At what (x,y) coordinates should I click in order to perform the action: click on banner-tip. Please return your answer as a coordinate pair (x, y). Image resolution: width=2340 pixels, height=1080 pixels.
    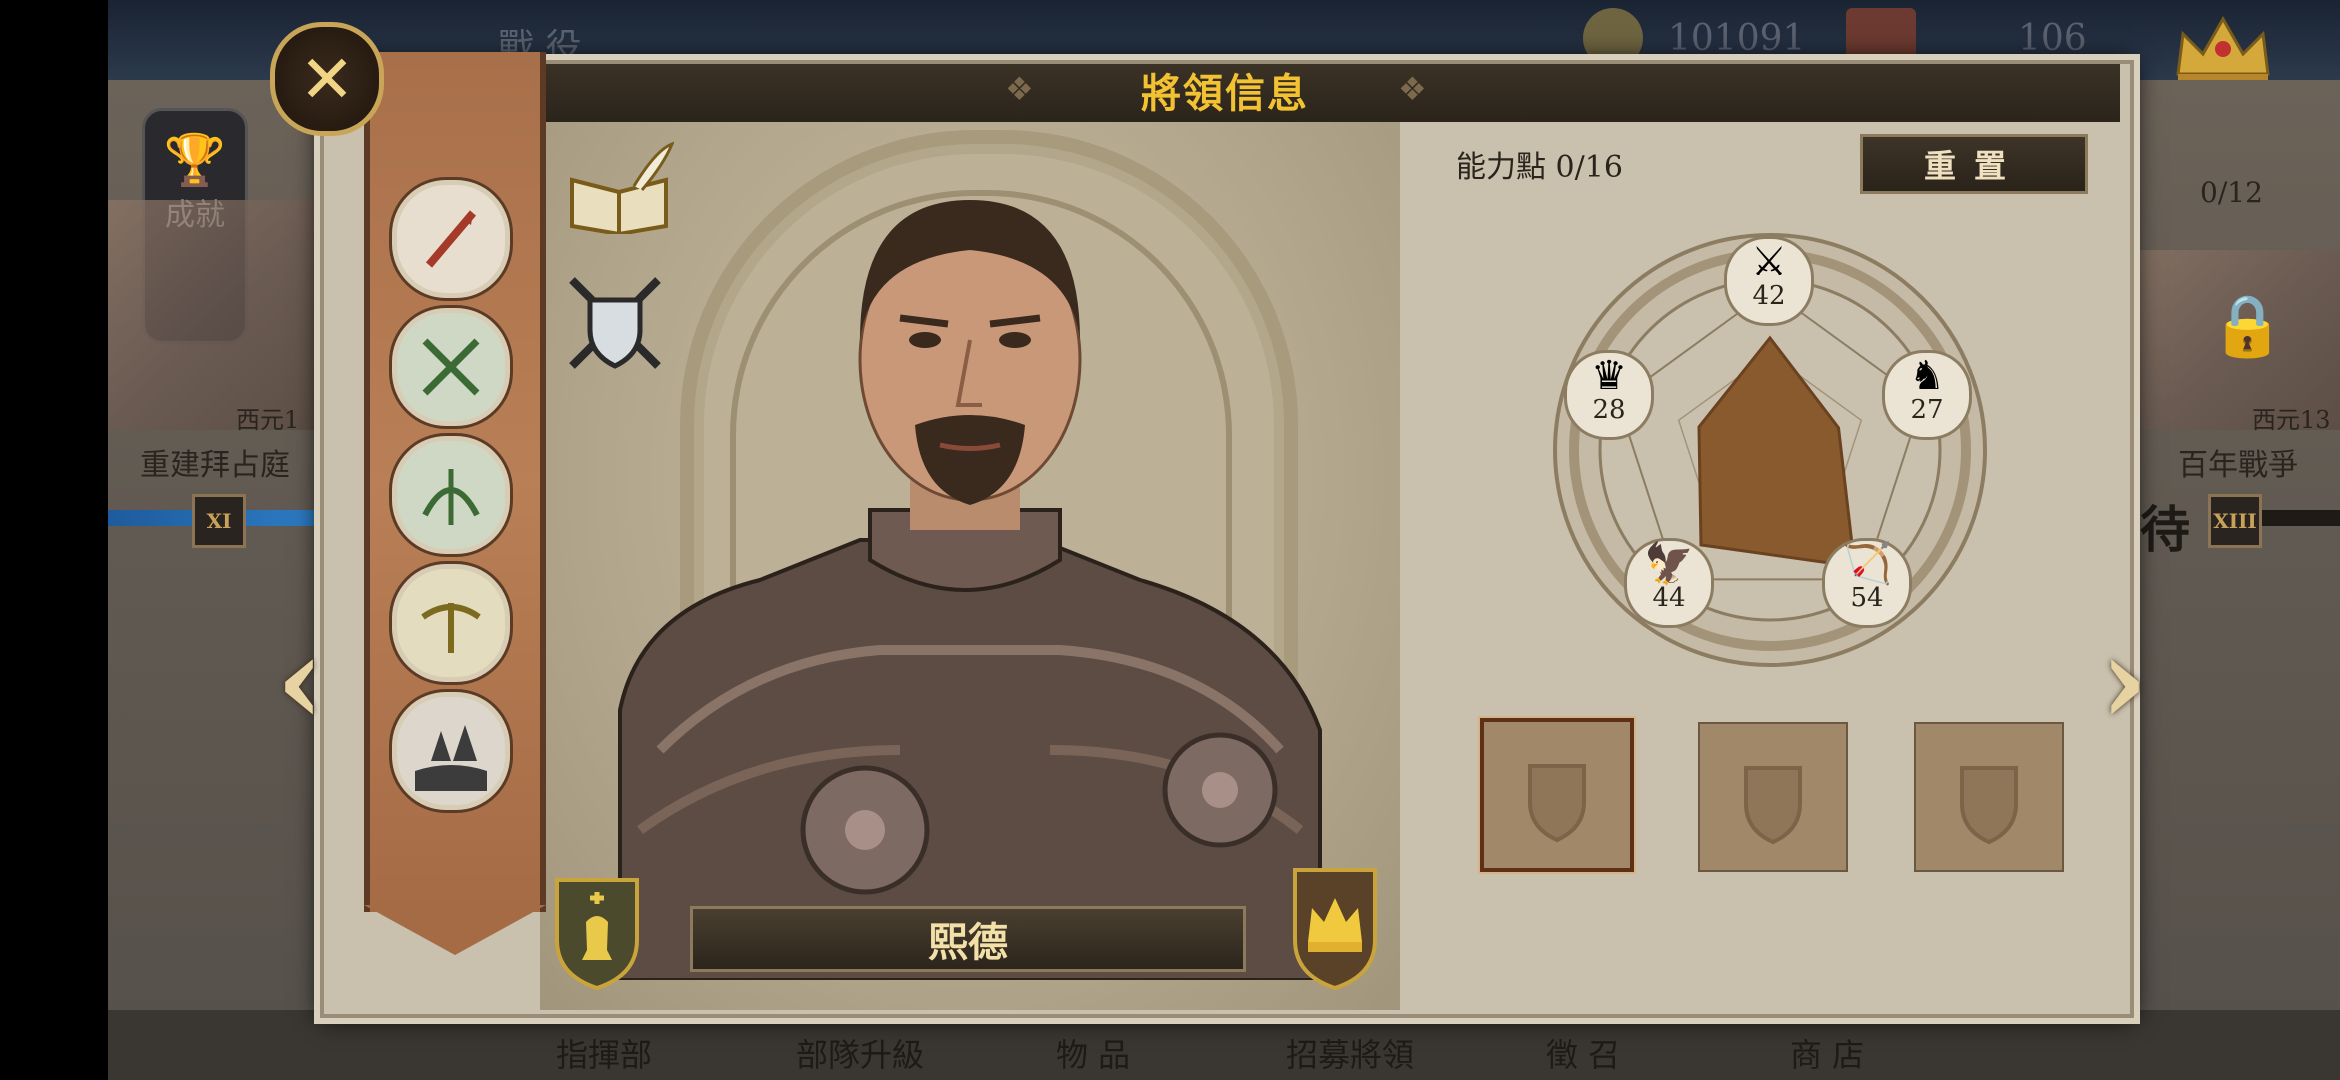
    Looking at the image, I should click on (455, 930).